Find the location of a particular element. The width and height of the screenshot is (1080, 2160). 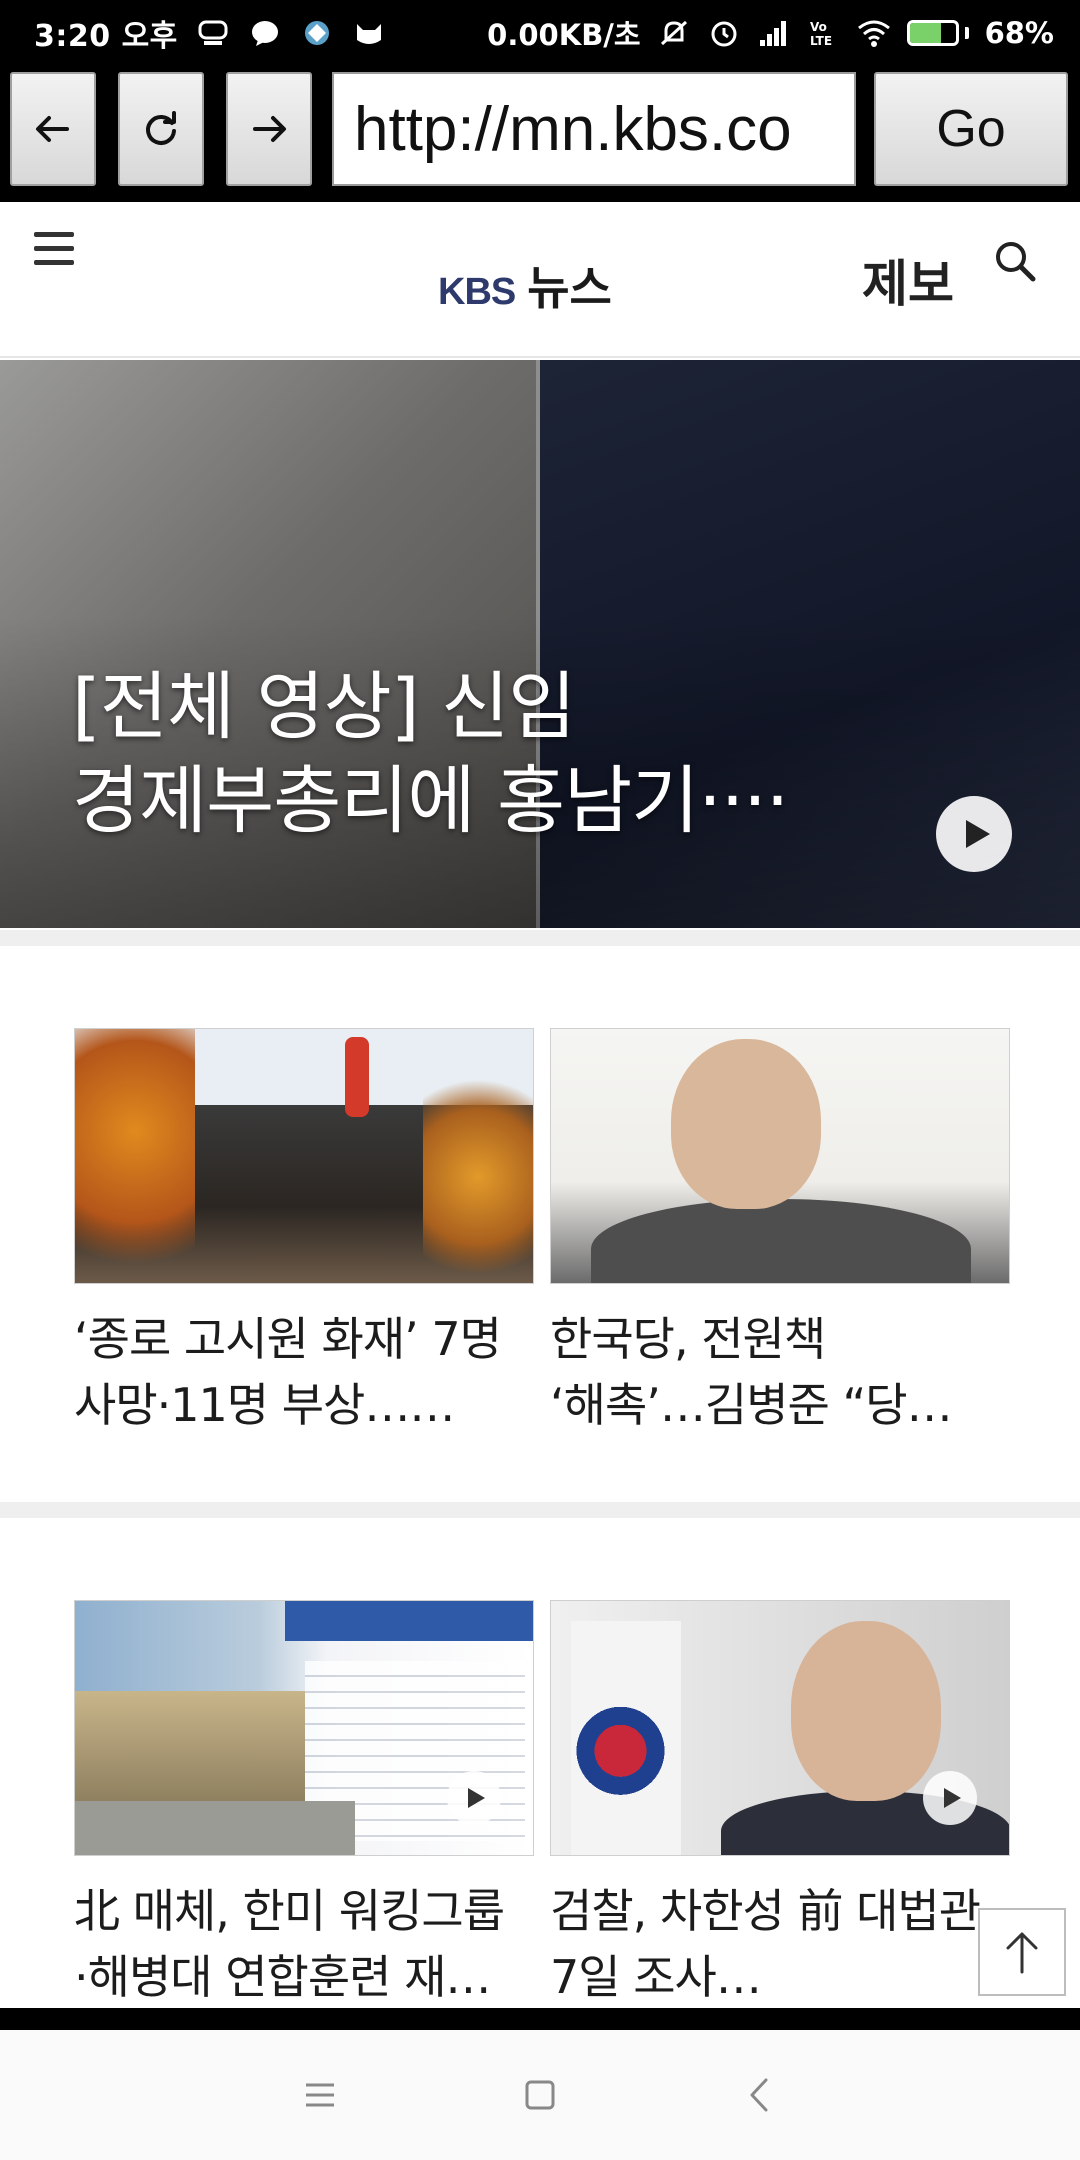

arrow-right-icon is located at coordinates (269, 129).